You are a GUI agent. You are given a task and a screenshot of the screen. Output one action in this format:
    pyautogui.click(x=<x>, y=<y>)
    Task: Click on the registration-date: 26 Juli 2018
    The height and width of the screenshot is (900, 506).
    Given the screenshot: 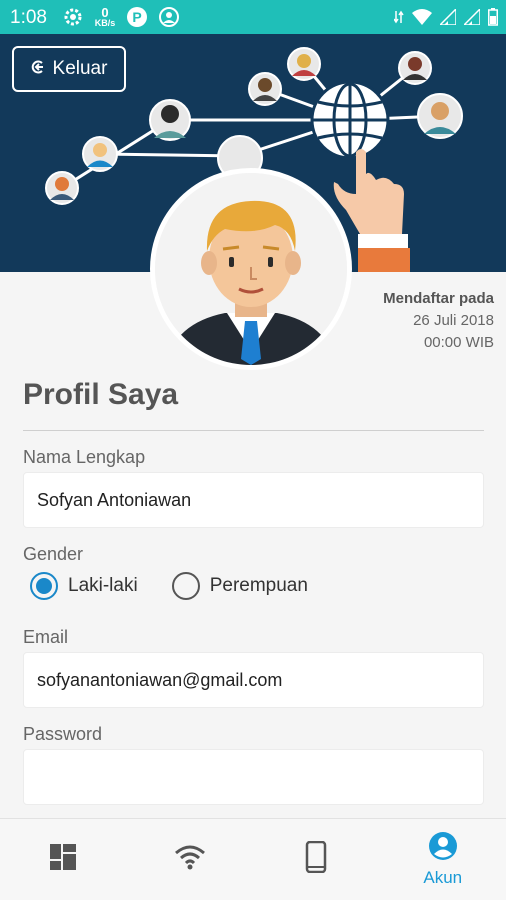 What is the action you would take?
    pyautogui.click(x=453, y=320)
    